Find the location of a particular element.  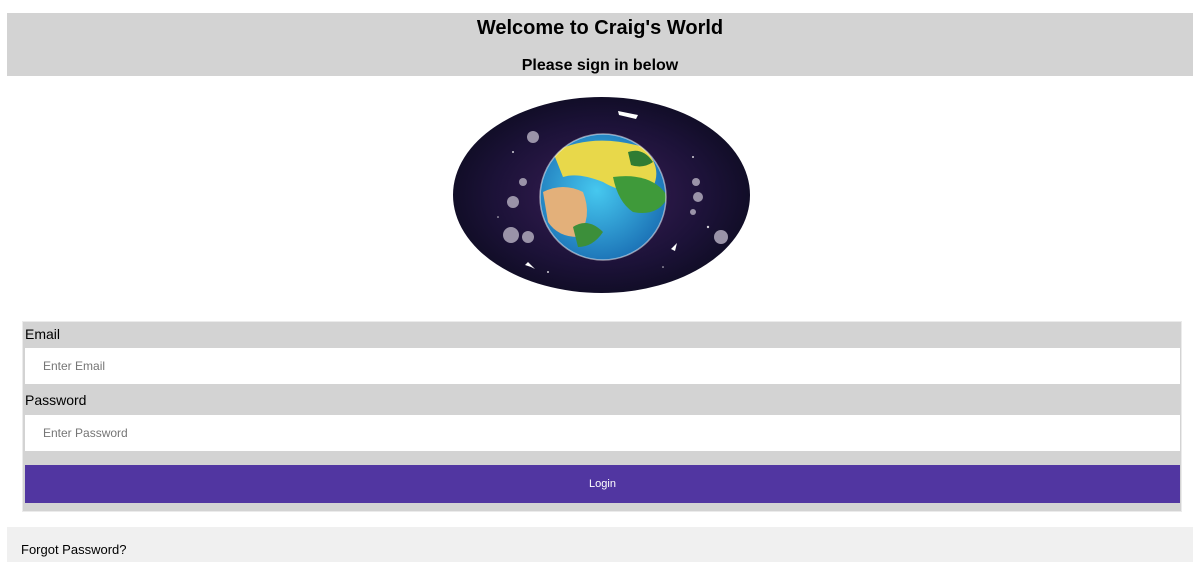

globe is located at coordinates (603, 197).